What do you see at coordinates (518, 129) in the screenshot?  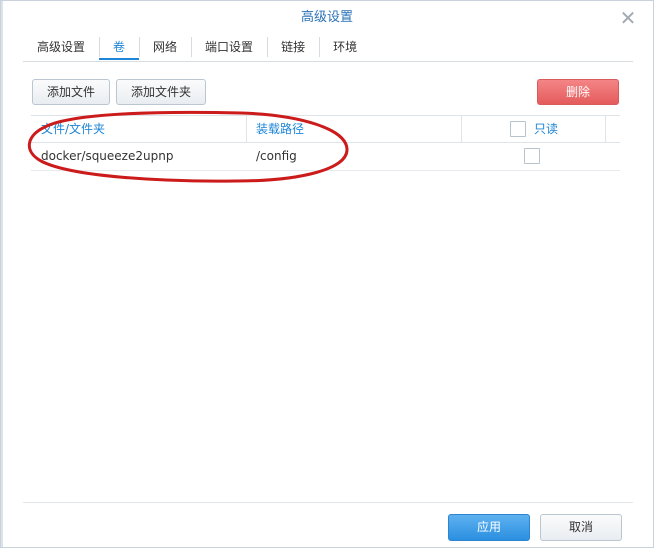 I see `select-all-readonly-checkbox` at bounding box center [518, 129].